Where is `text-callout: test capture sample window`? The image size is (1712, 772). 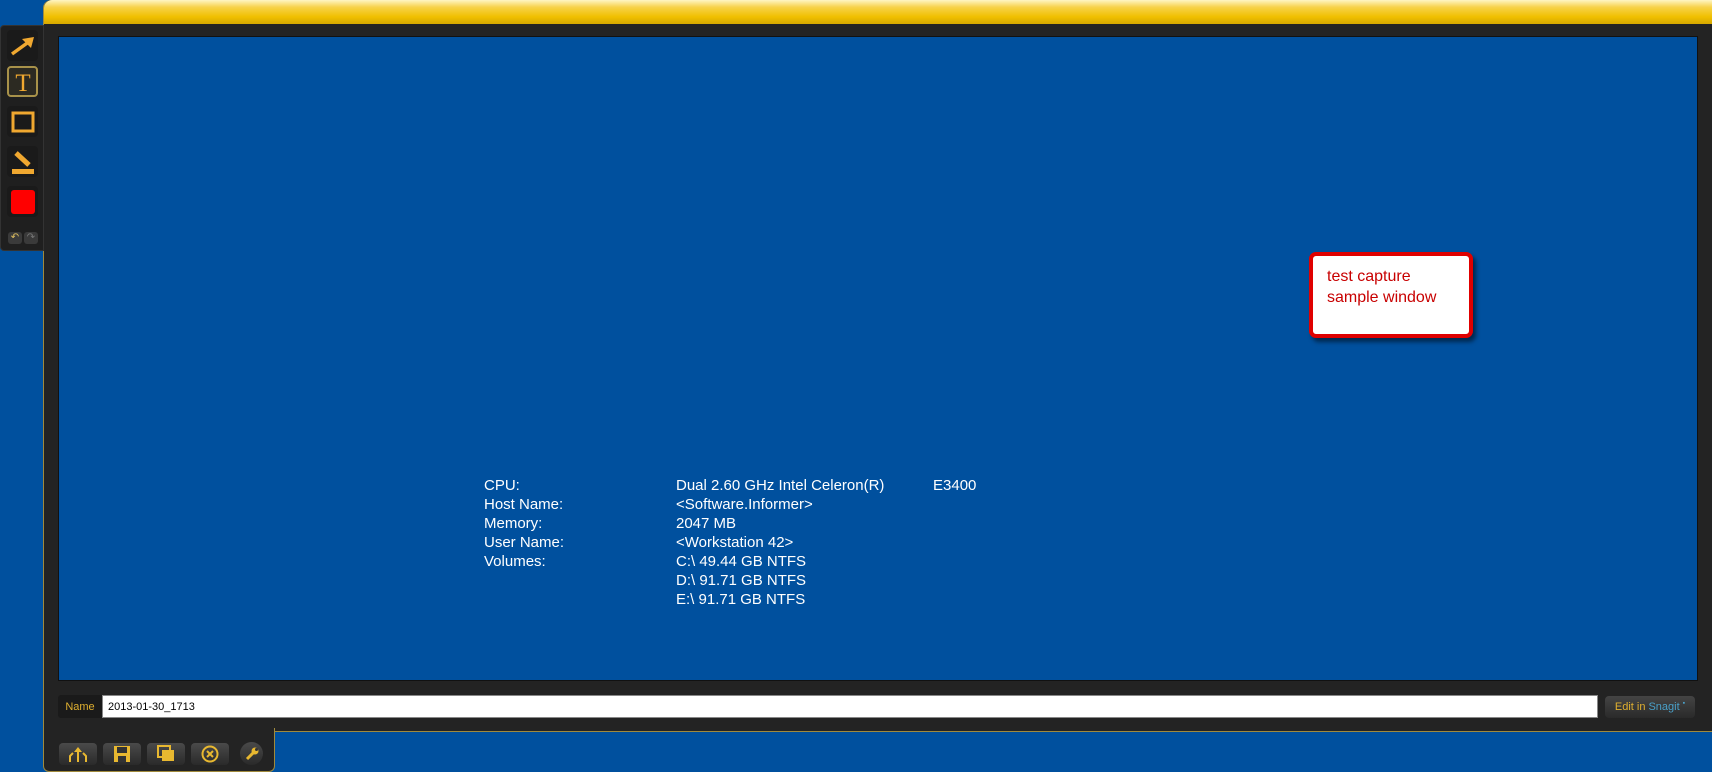 text-callout: test capture sample window is located at coordinates (1391, 295).